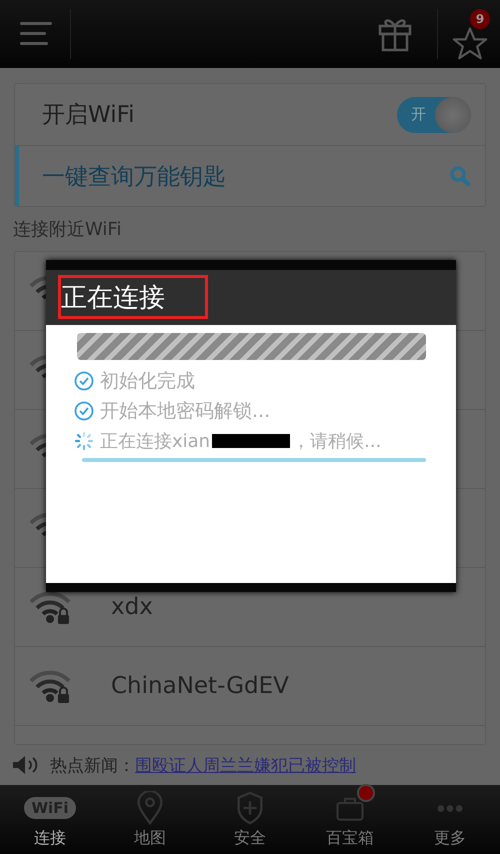 The width and height of the screenshot is (500, 854). I want to click on more-icon, so click(450, 808).